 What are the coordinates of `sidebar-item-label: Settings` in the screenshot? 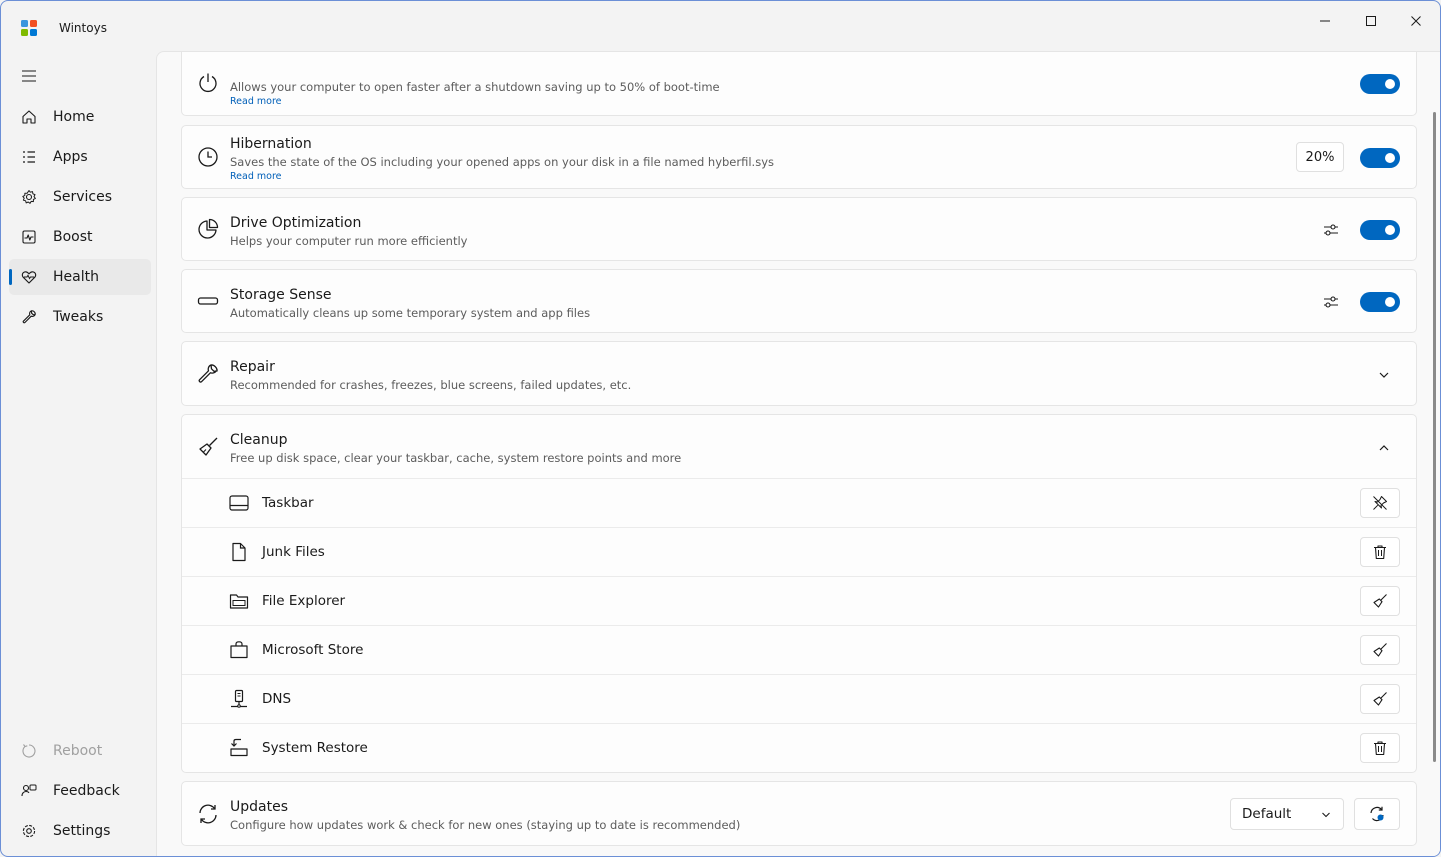 It's located at (82, 831).